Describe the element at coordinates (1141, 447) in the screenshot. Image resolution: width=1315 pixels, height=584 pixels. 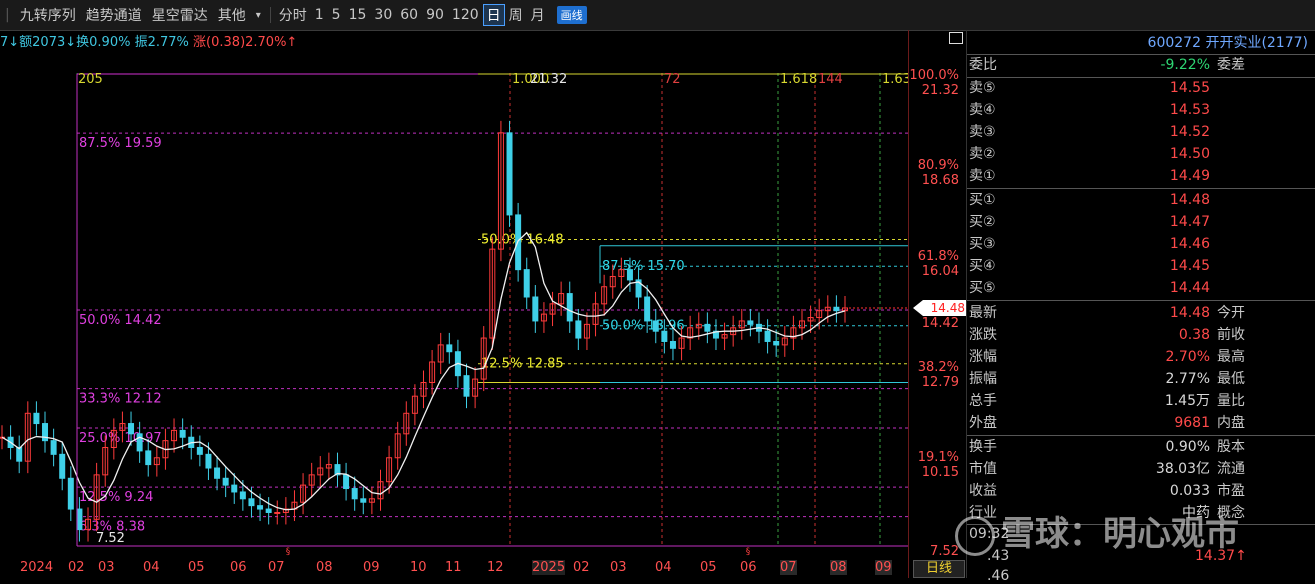
I see `stat2-row-0: 换手 0.90% 股本` at that location.